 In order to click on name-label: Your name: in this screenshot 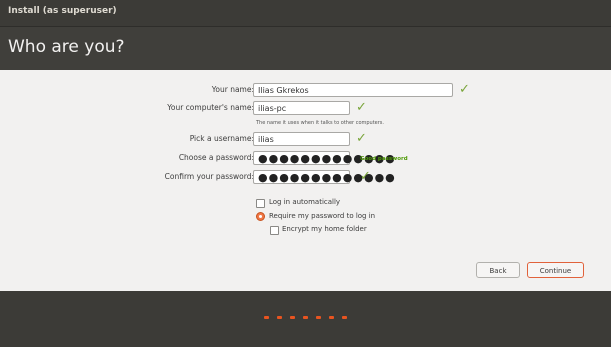, I will do `click(232, 89)`.